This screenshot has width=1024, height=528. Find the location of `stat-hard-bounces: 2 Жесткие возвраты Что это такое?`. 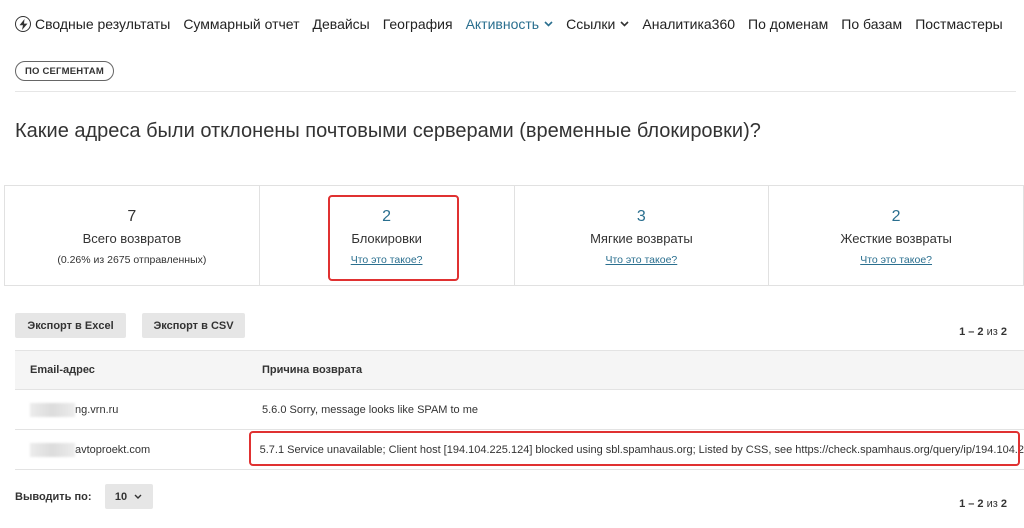

stat-hard-bounces: 2 Жесткие возвраты Что это такое? is located at coordinates (896, 235).